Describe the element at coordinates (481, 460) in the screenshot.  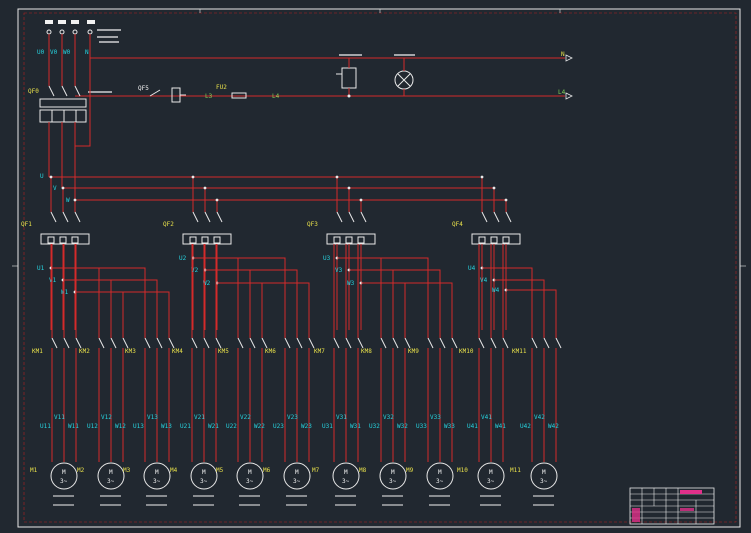
I see `motor-m10: U41V41W41 M 3~ M10` at that location.